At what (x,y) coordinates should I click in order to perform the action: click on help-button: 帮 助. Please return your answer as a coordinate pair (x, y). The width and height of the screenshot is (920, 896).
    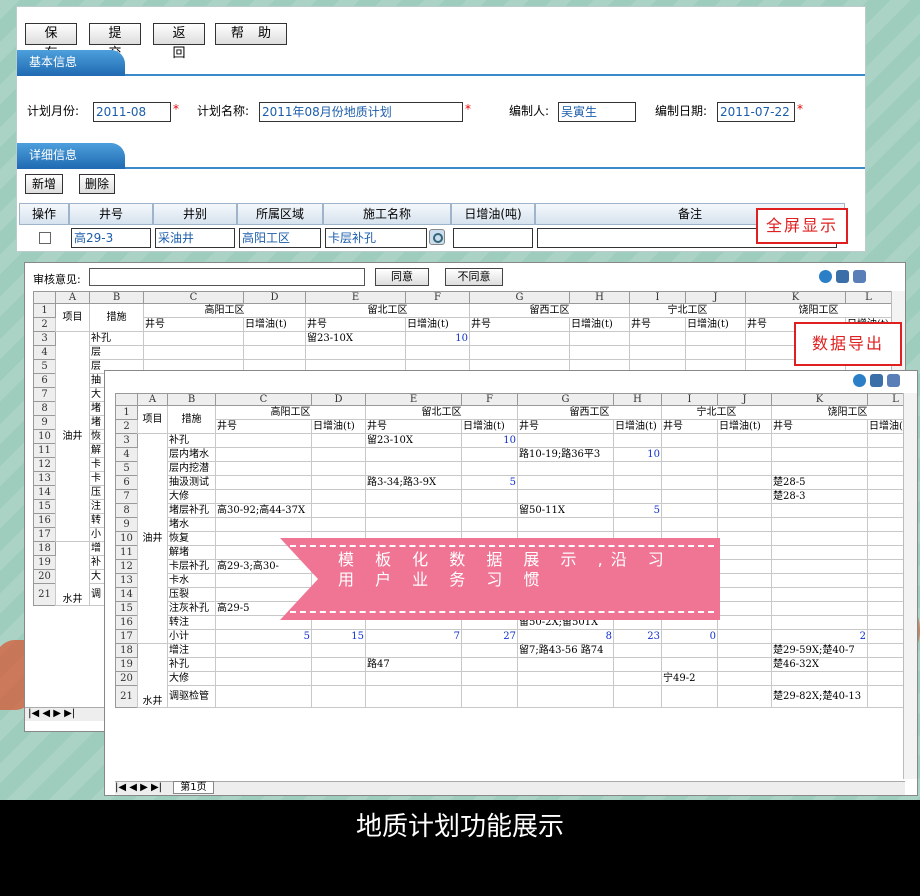
    Looking at the image, I should click on (251, 34).